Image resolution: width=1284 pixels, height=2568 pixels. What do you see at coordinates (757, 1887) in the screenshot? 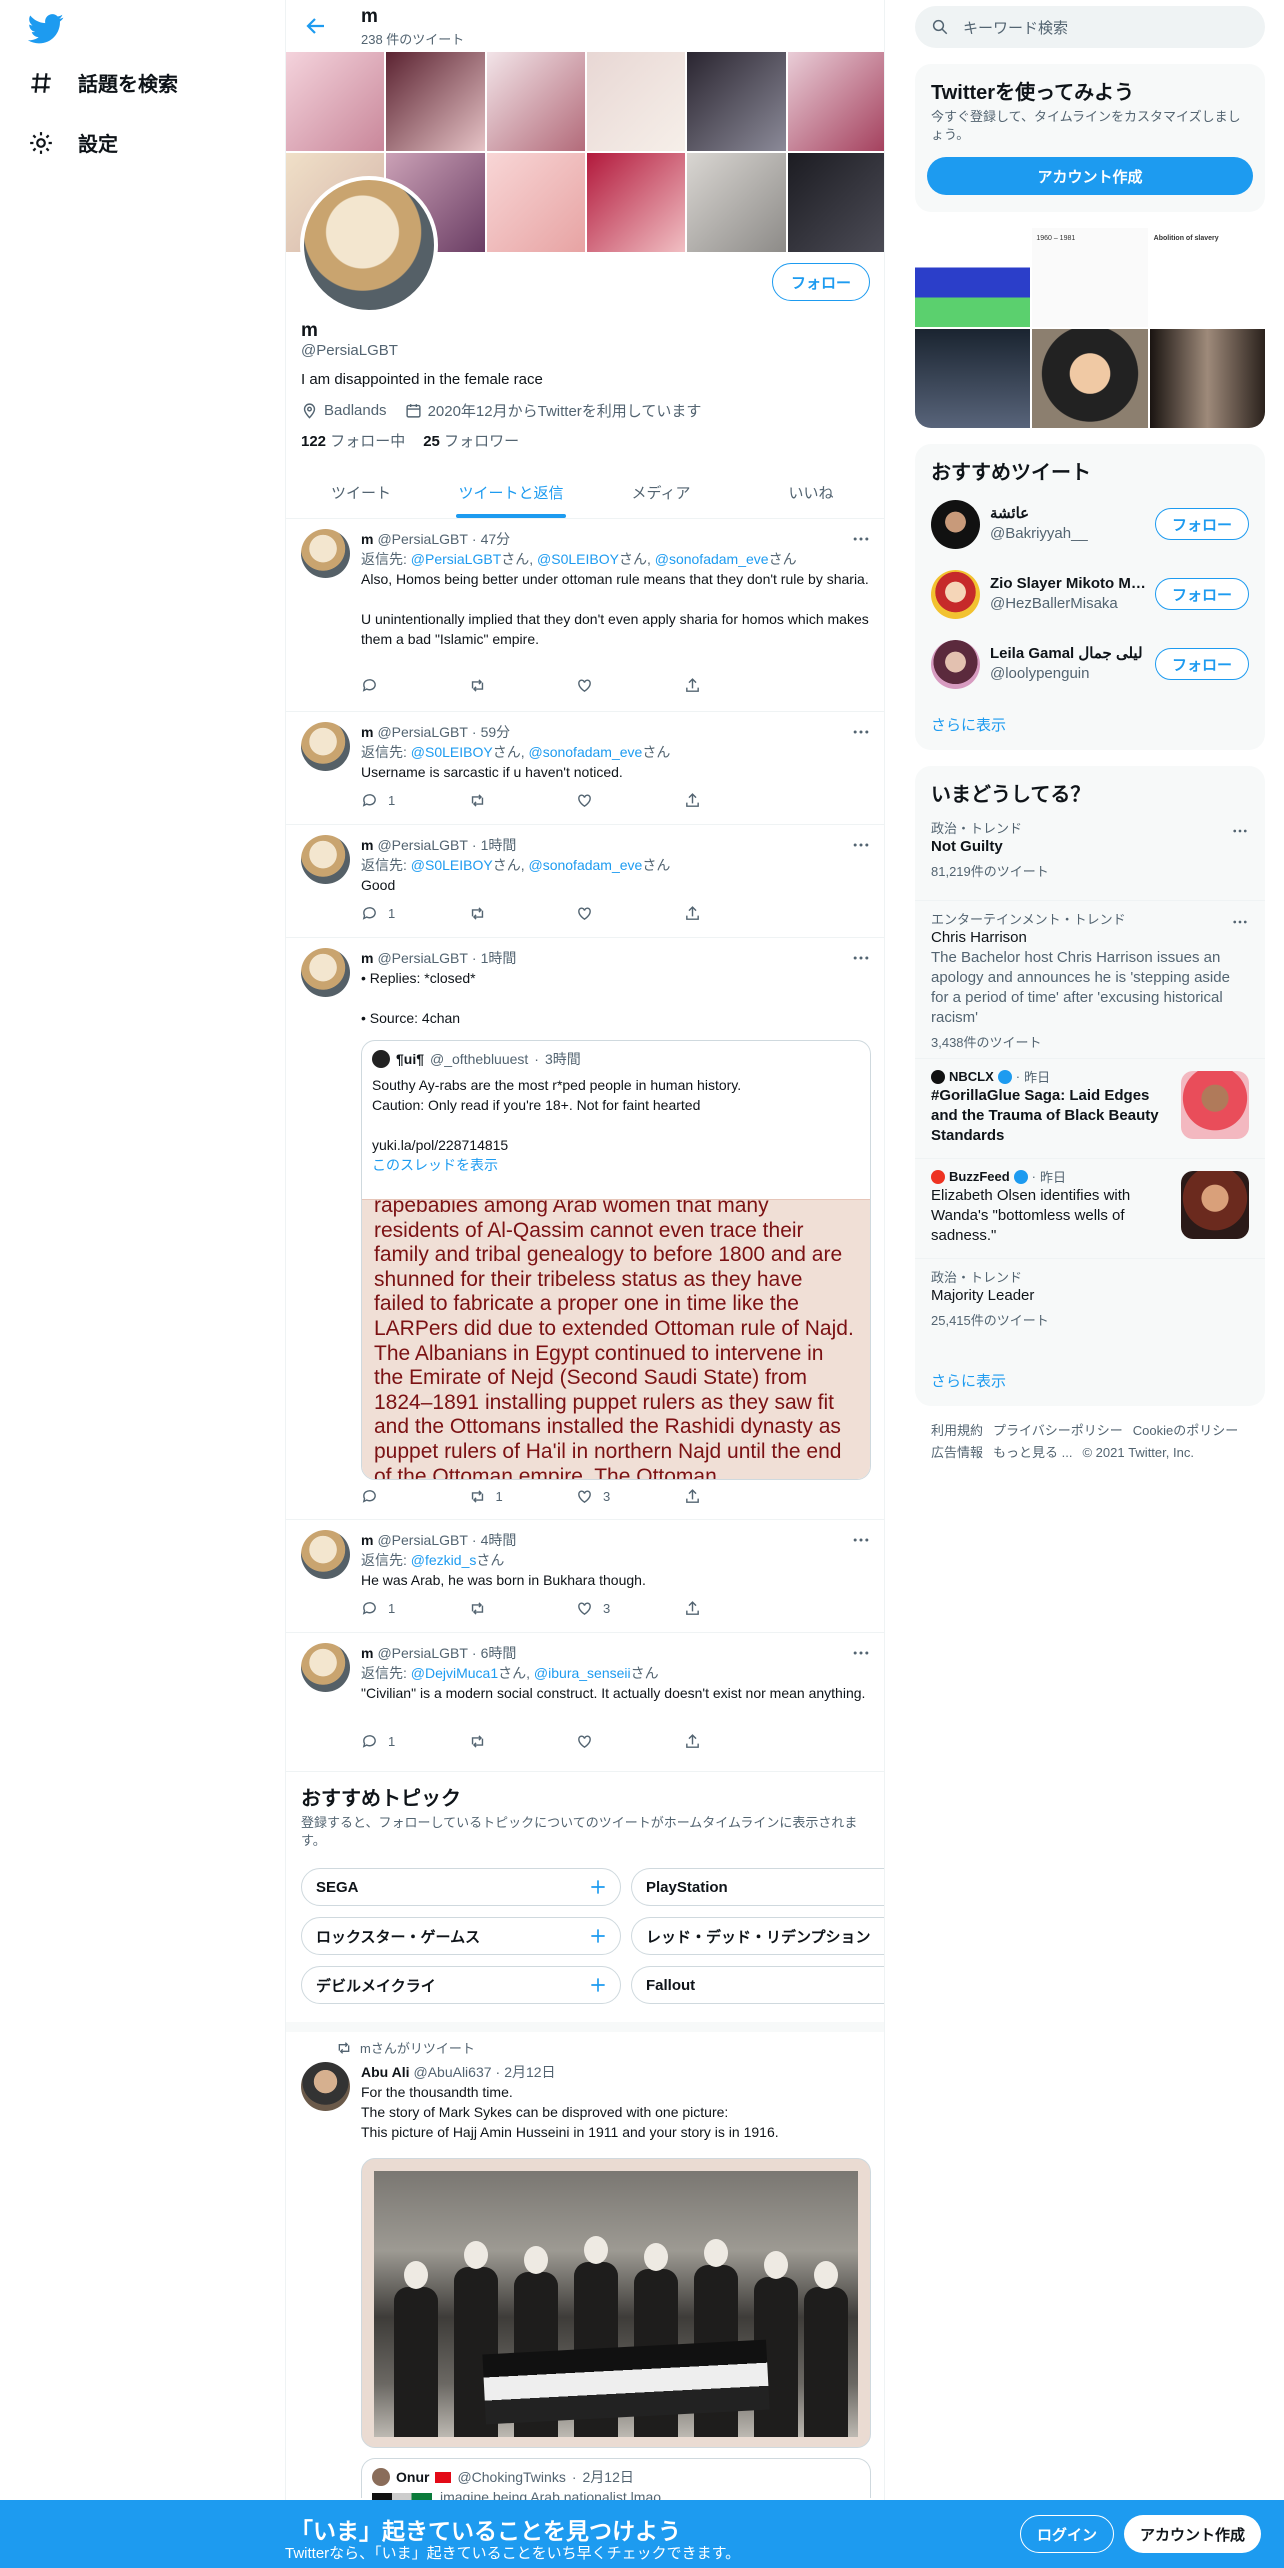
I see `topic-chip: PlayStation` at bounding box center [757, 1887].